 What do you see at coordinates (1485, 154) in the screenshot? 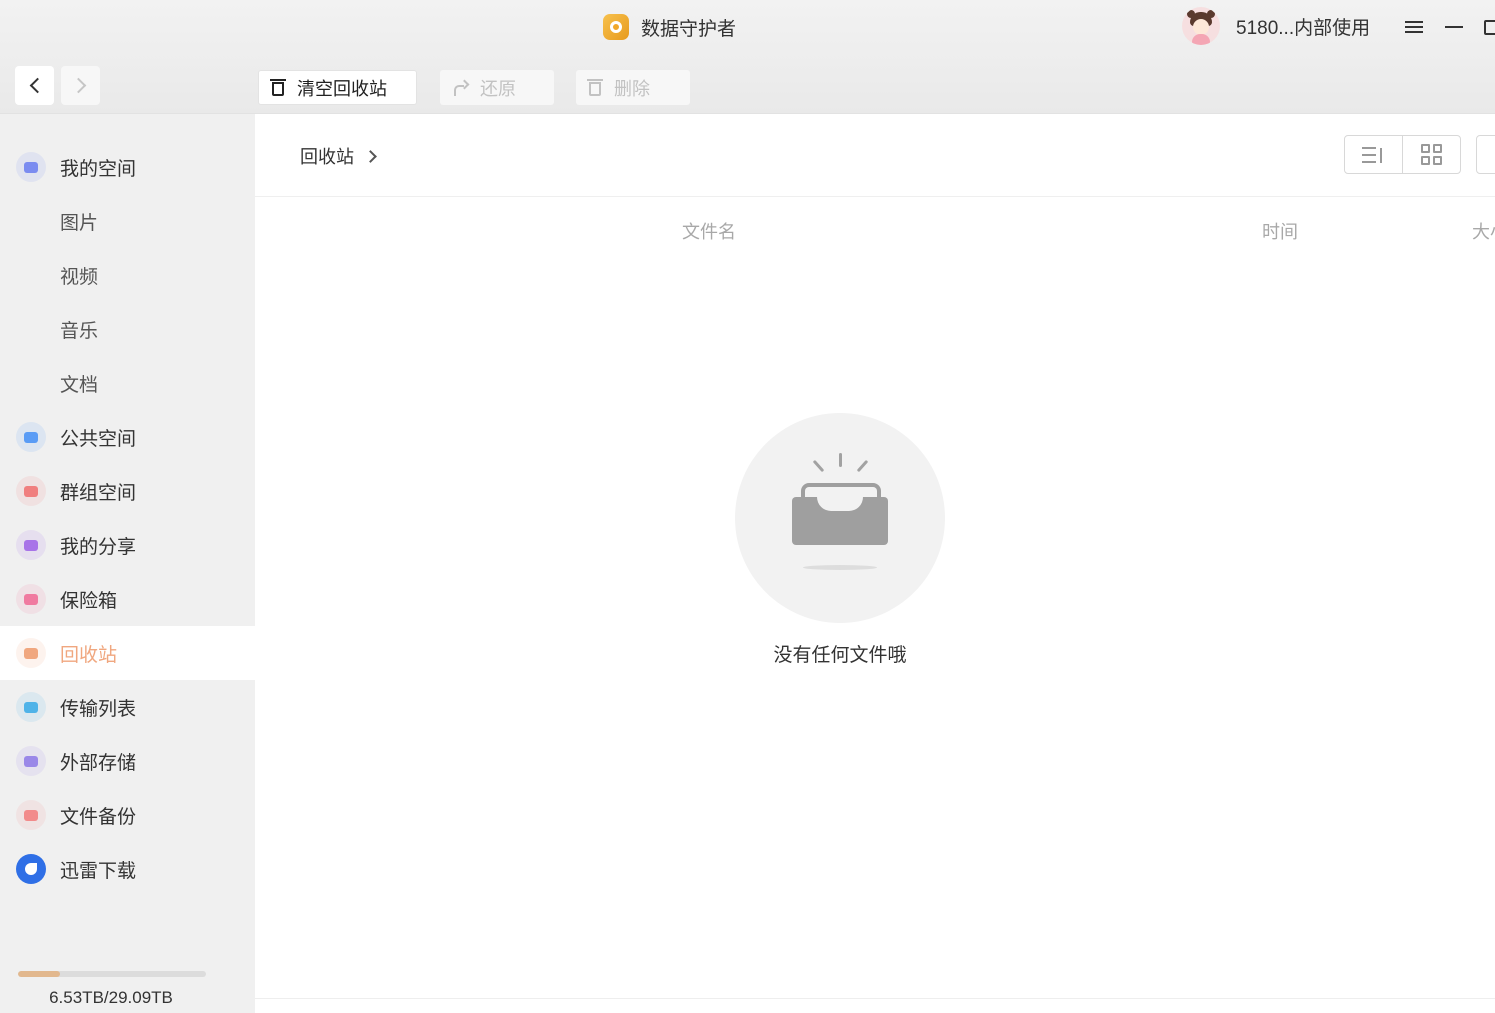
I see `more-options-button` at bounding box center [1485, 154].